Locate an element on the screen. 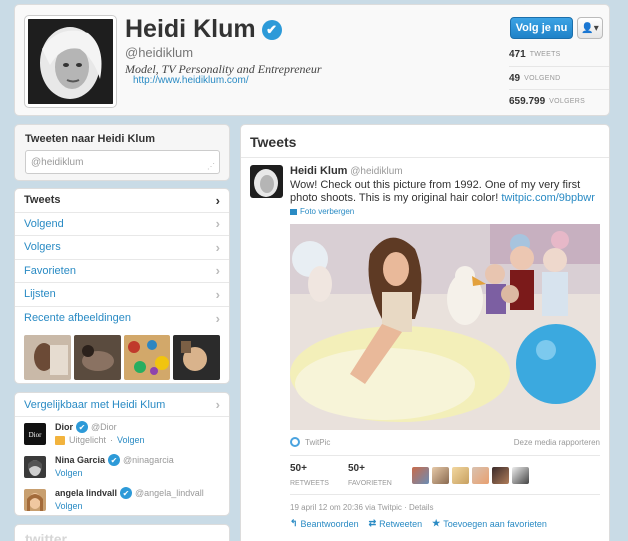 This screenshot has height=541, width=628. tweet-author-handle: @heidiklum is located at coordinates (376, 171).